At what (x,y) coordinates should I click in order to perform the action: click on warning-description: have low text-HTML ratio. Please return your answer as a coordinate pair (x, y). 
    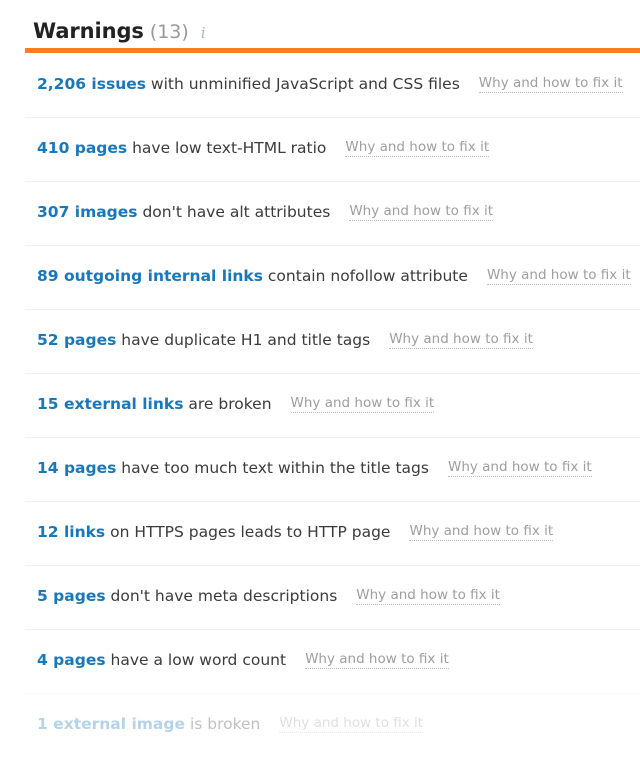
    Looking at the image, I should click on (229, 148).